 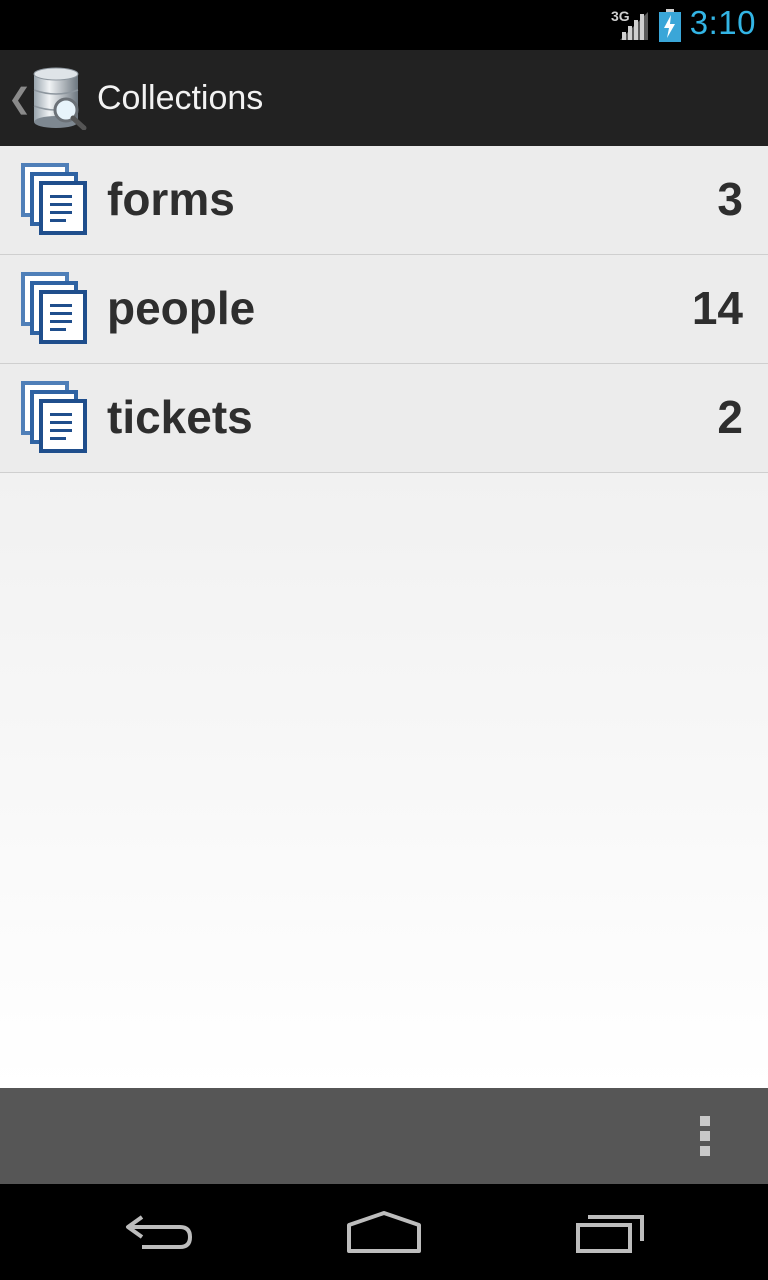 What do you see at coordinates (180, 98) in the screenshot?
I see `page-title: Collections` at bounding box center [180, 98].